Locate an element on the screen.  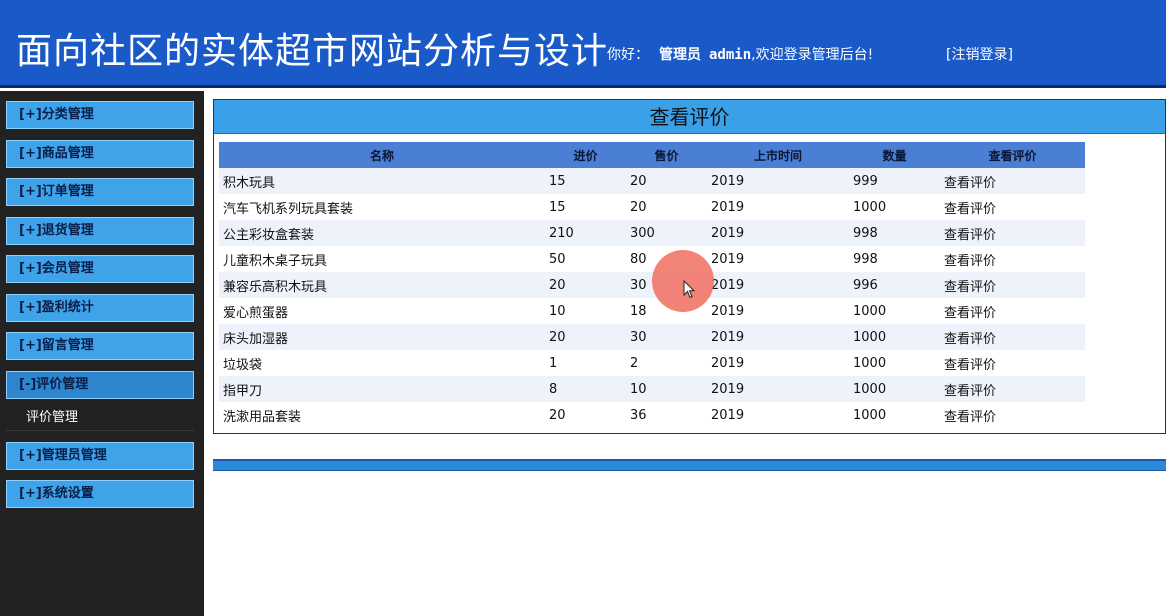
cell-name: 汽车飞机系列玩具套装 is located at coordinates (382, 207).